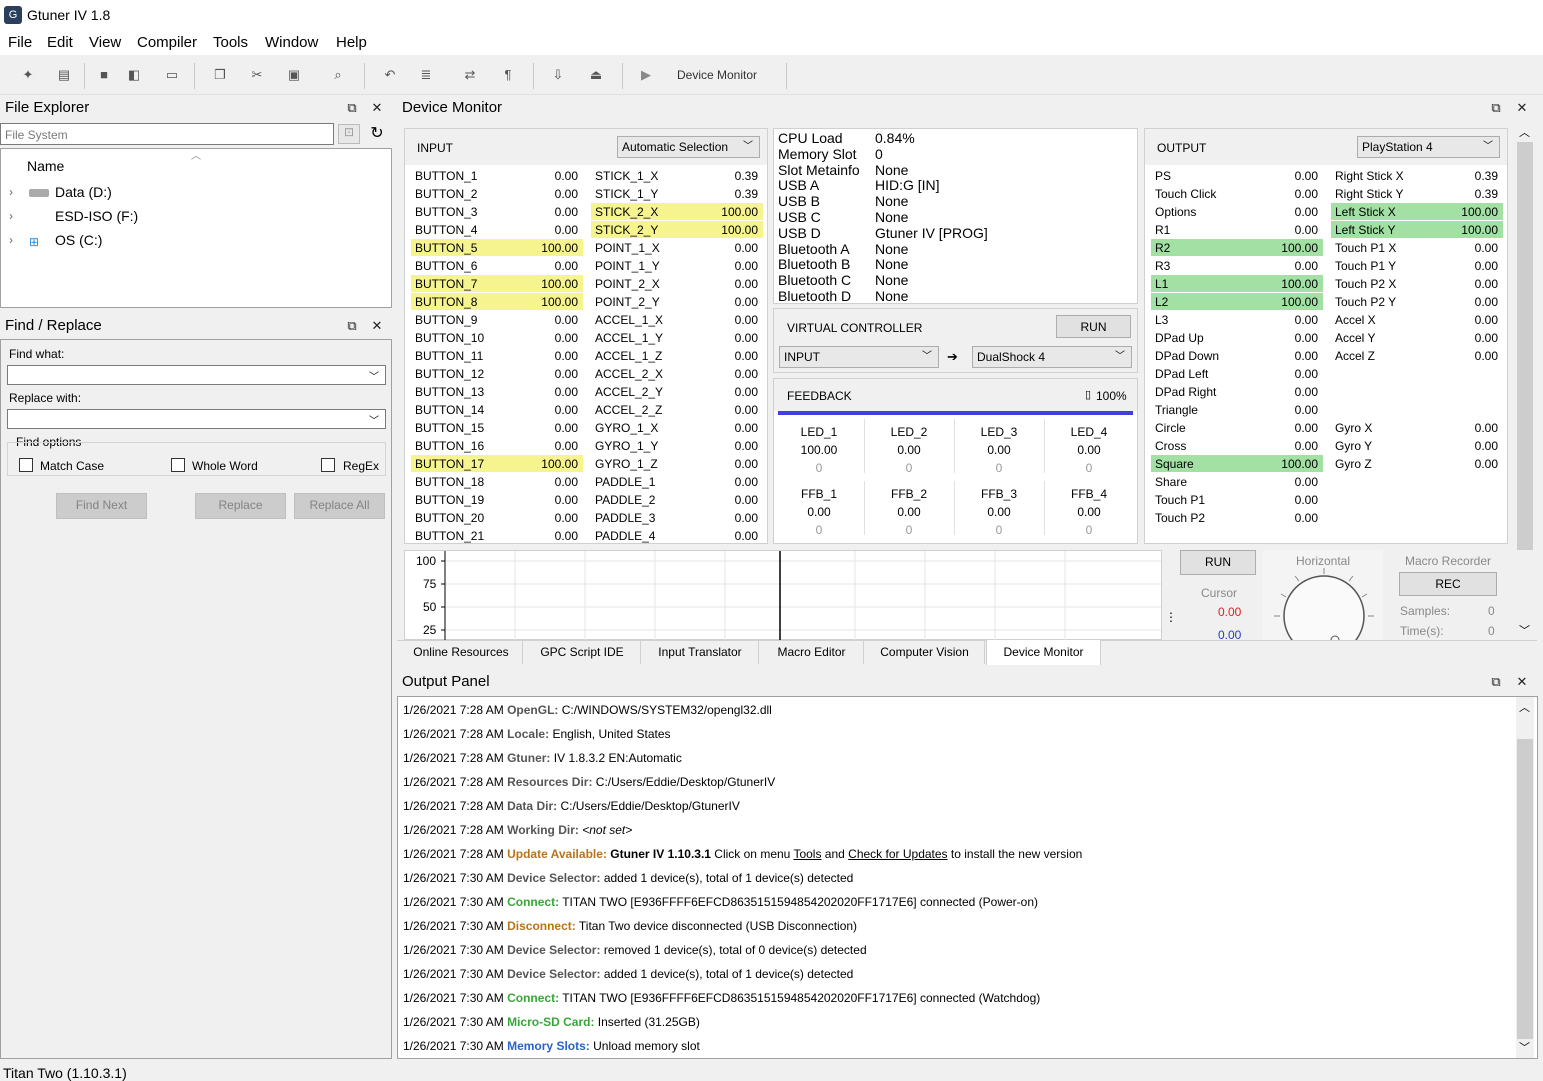  I want to click on menu-tools: Tools, so click(230, 42).